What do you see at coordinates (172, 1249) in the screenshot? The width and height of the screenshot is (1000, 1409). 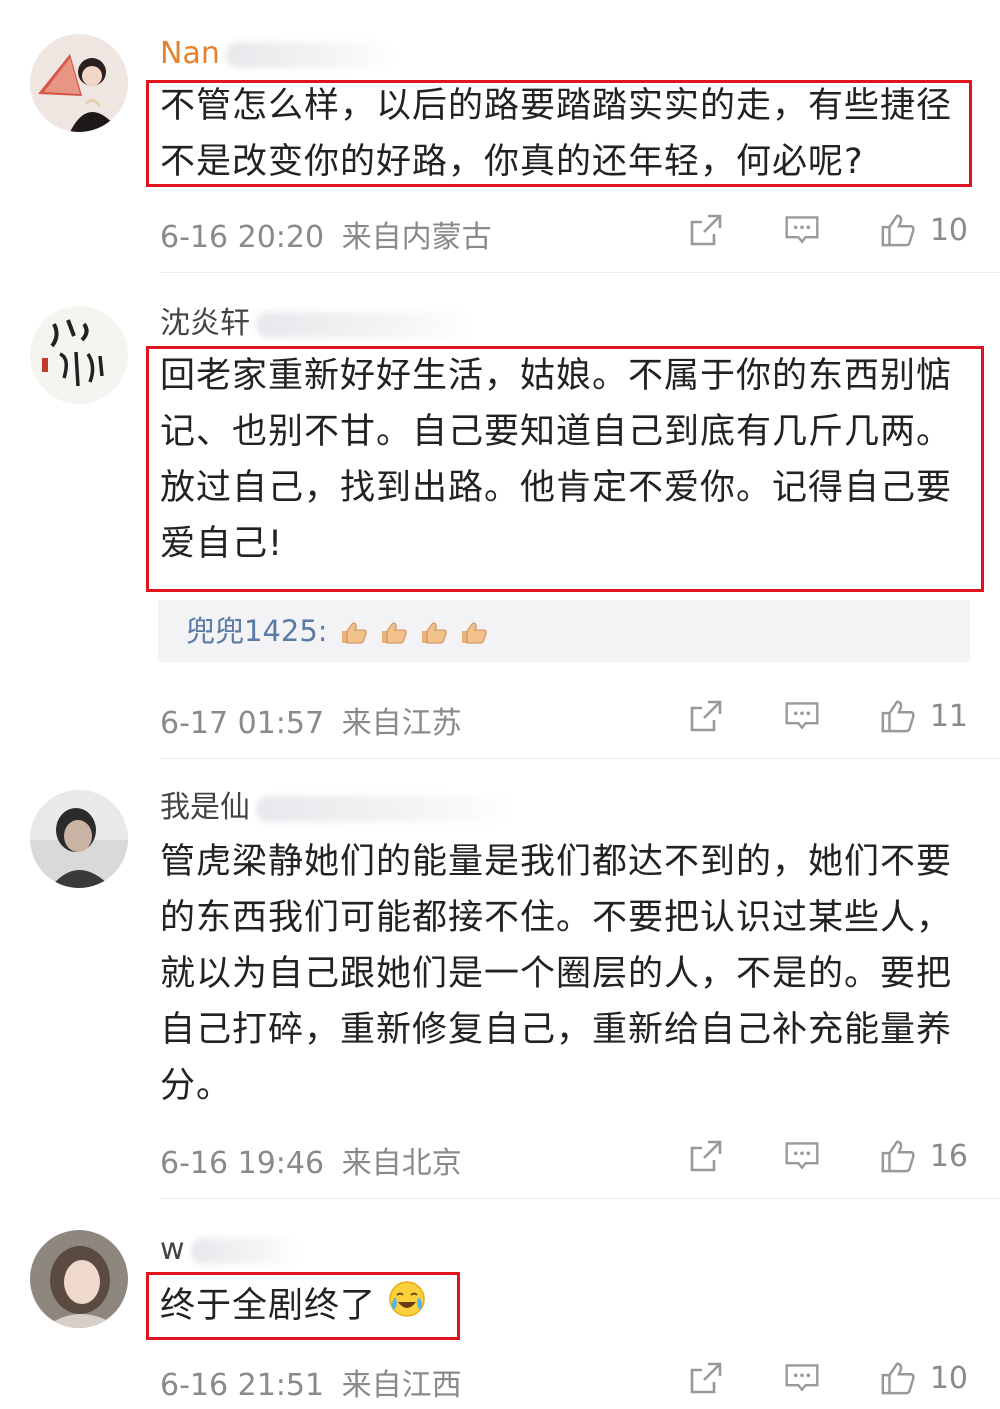 I see `username-text: w` at bounding box center [172, 1249].